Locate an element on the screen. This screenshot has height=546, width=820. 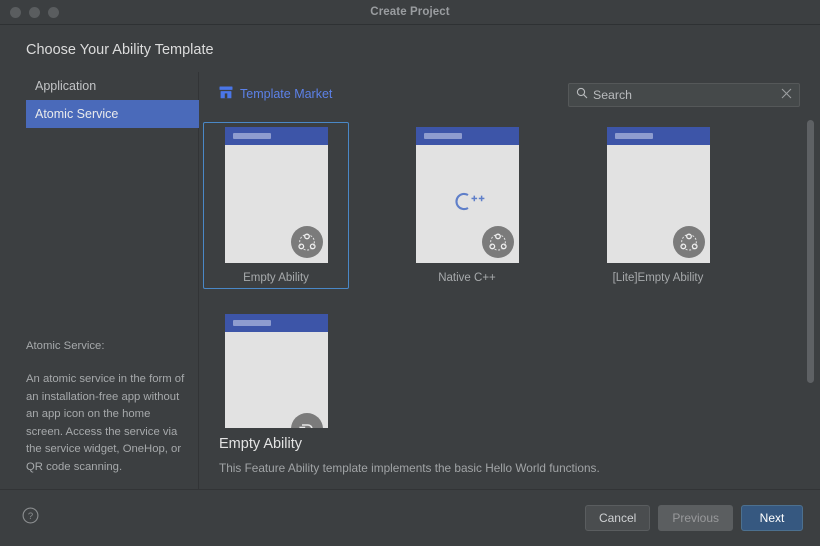
previous-button: Previous is located at coordinates (695, 518).